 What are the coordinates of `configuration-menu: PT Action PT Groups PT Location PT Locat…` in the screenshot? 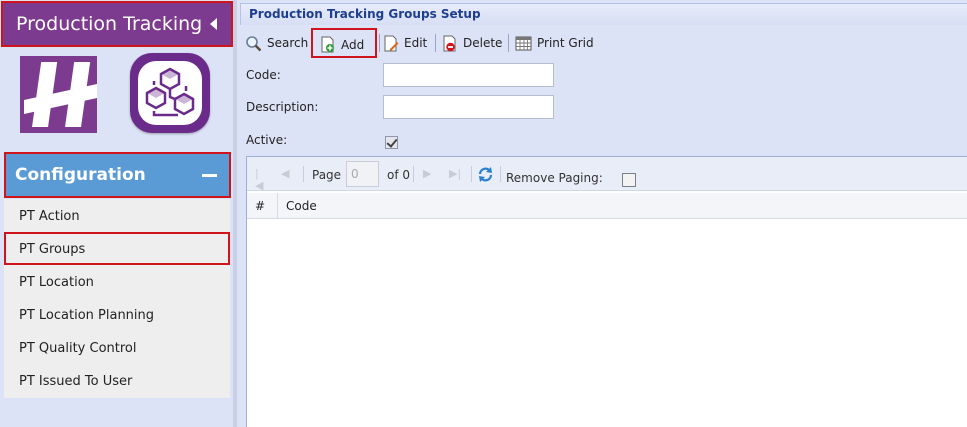 It's located at (117, 298).